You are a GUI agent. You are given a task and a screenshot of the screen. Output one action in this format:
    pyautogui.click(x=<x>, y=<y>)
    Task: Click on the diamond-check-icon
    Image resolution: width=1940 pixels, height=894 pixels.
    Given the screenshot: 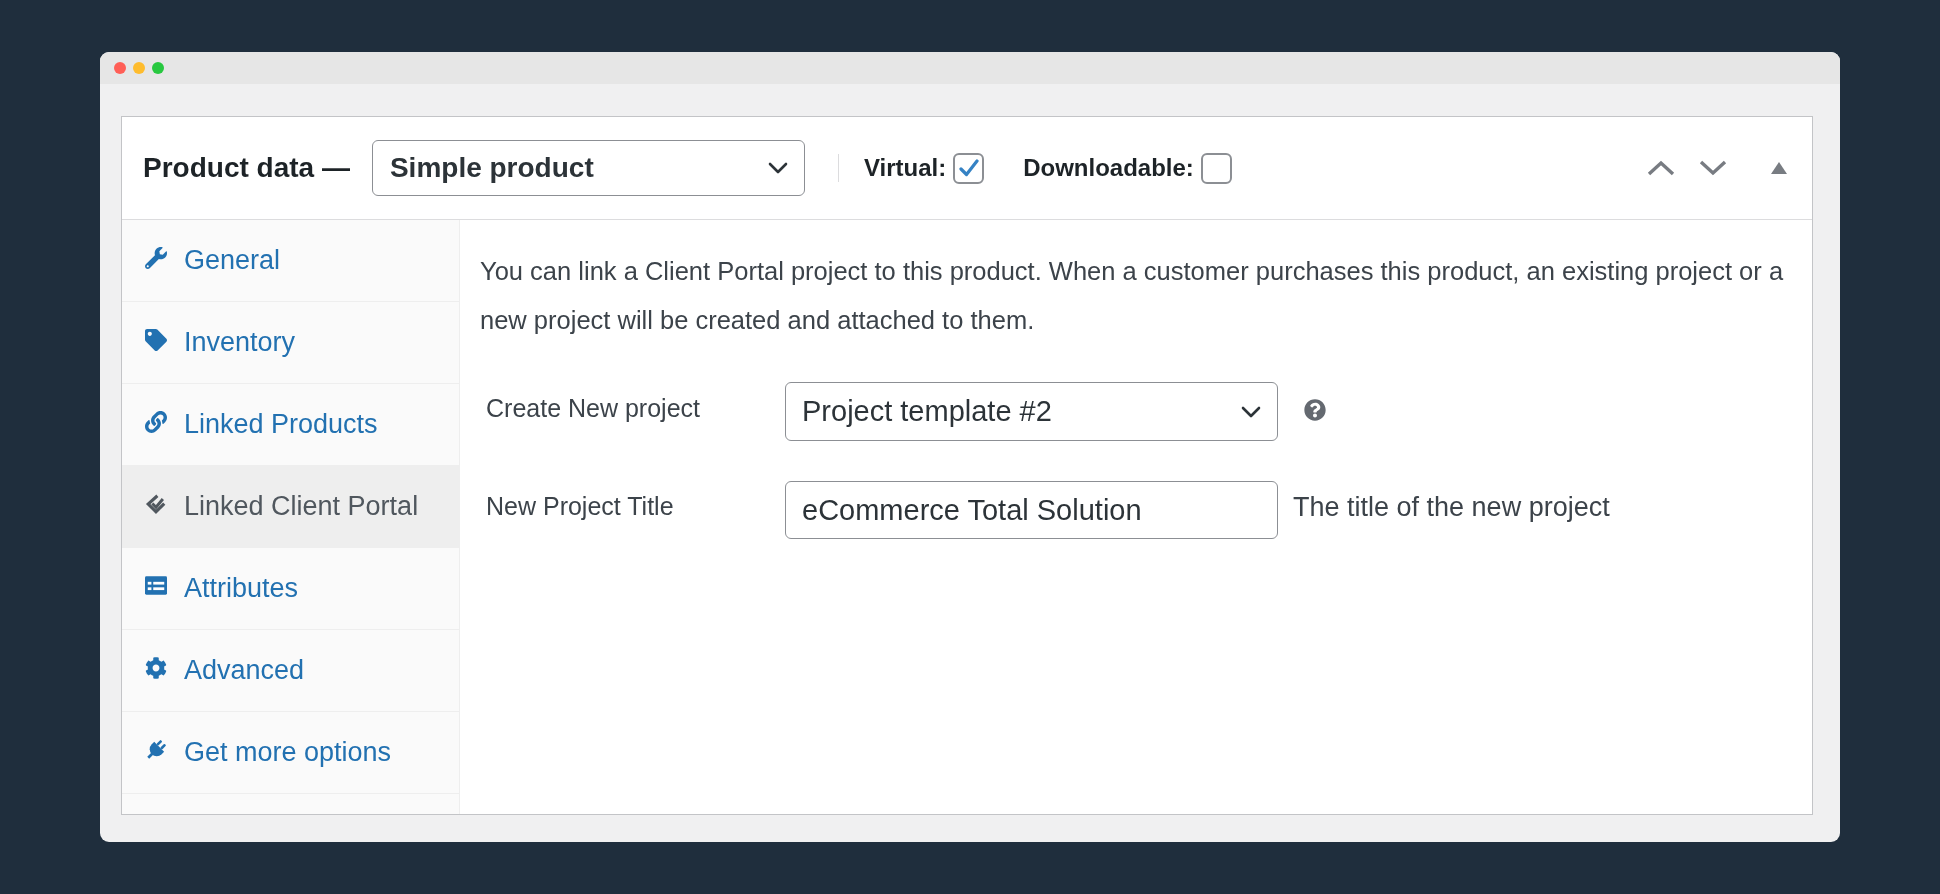 What is the action you would take?
    pyautogui.click(x=156, y=503)
    